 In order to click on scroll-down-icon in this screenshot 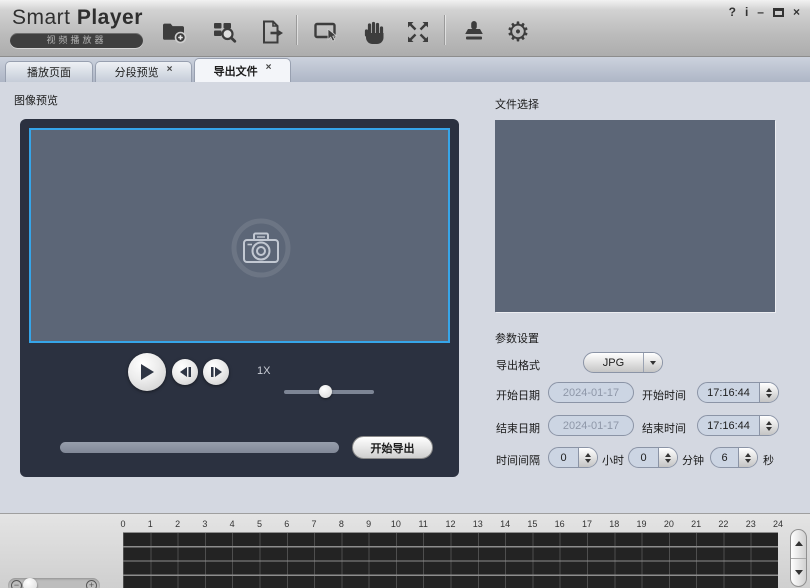, I will do `click(798, 573)`.